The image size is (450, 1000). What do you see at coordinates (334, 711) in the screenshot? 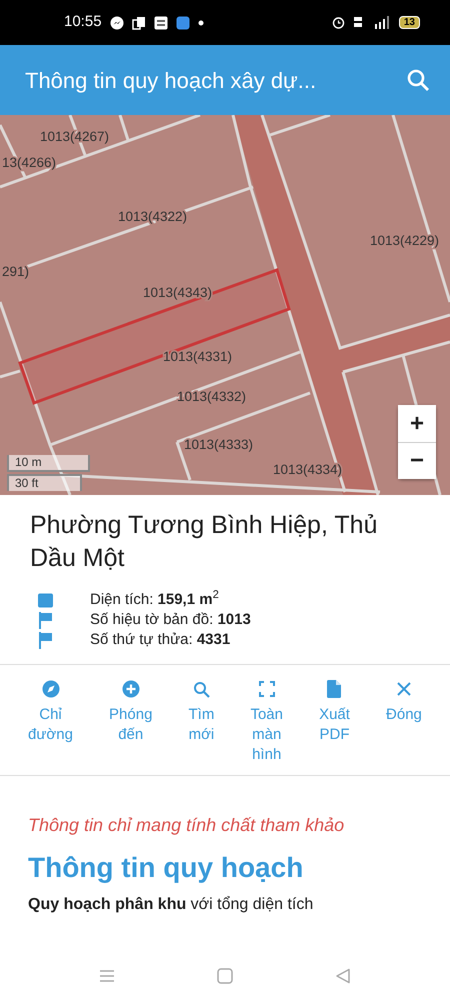
I see `pdf-button: Xuất PDF` at bounding box center [334, 711].